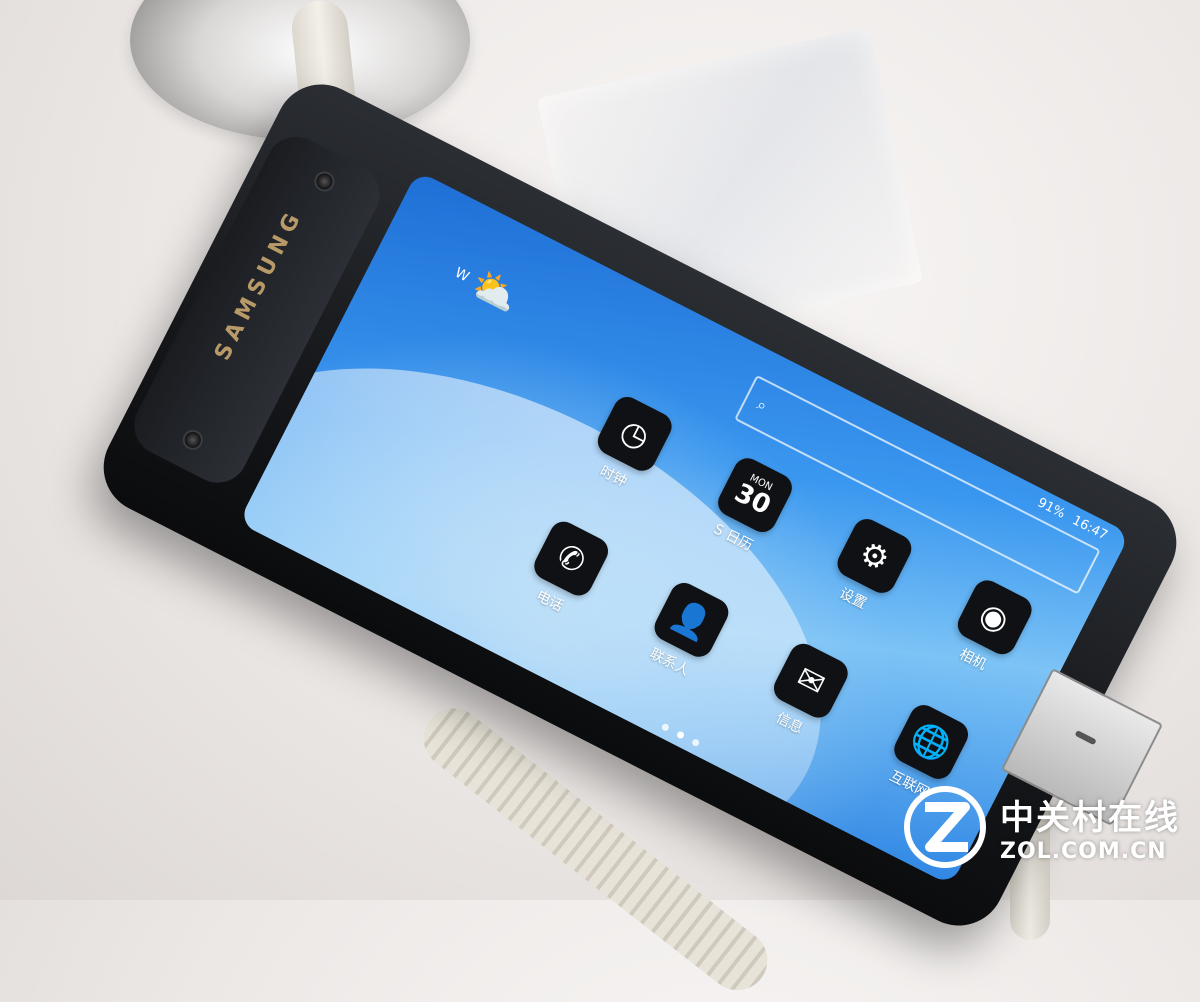 This screenshot has height=1002, width=1200. What do you see at coordinates (462, 274) in the screenshot?
I see `carrier-label: W` at bounding box center [462, 274].